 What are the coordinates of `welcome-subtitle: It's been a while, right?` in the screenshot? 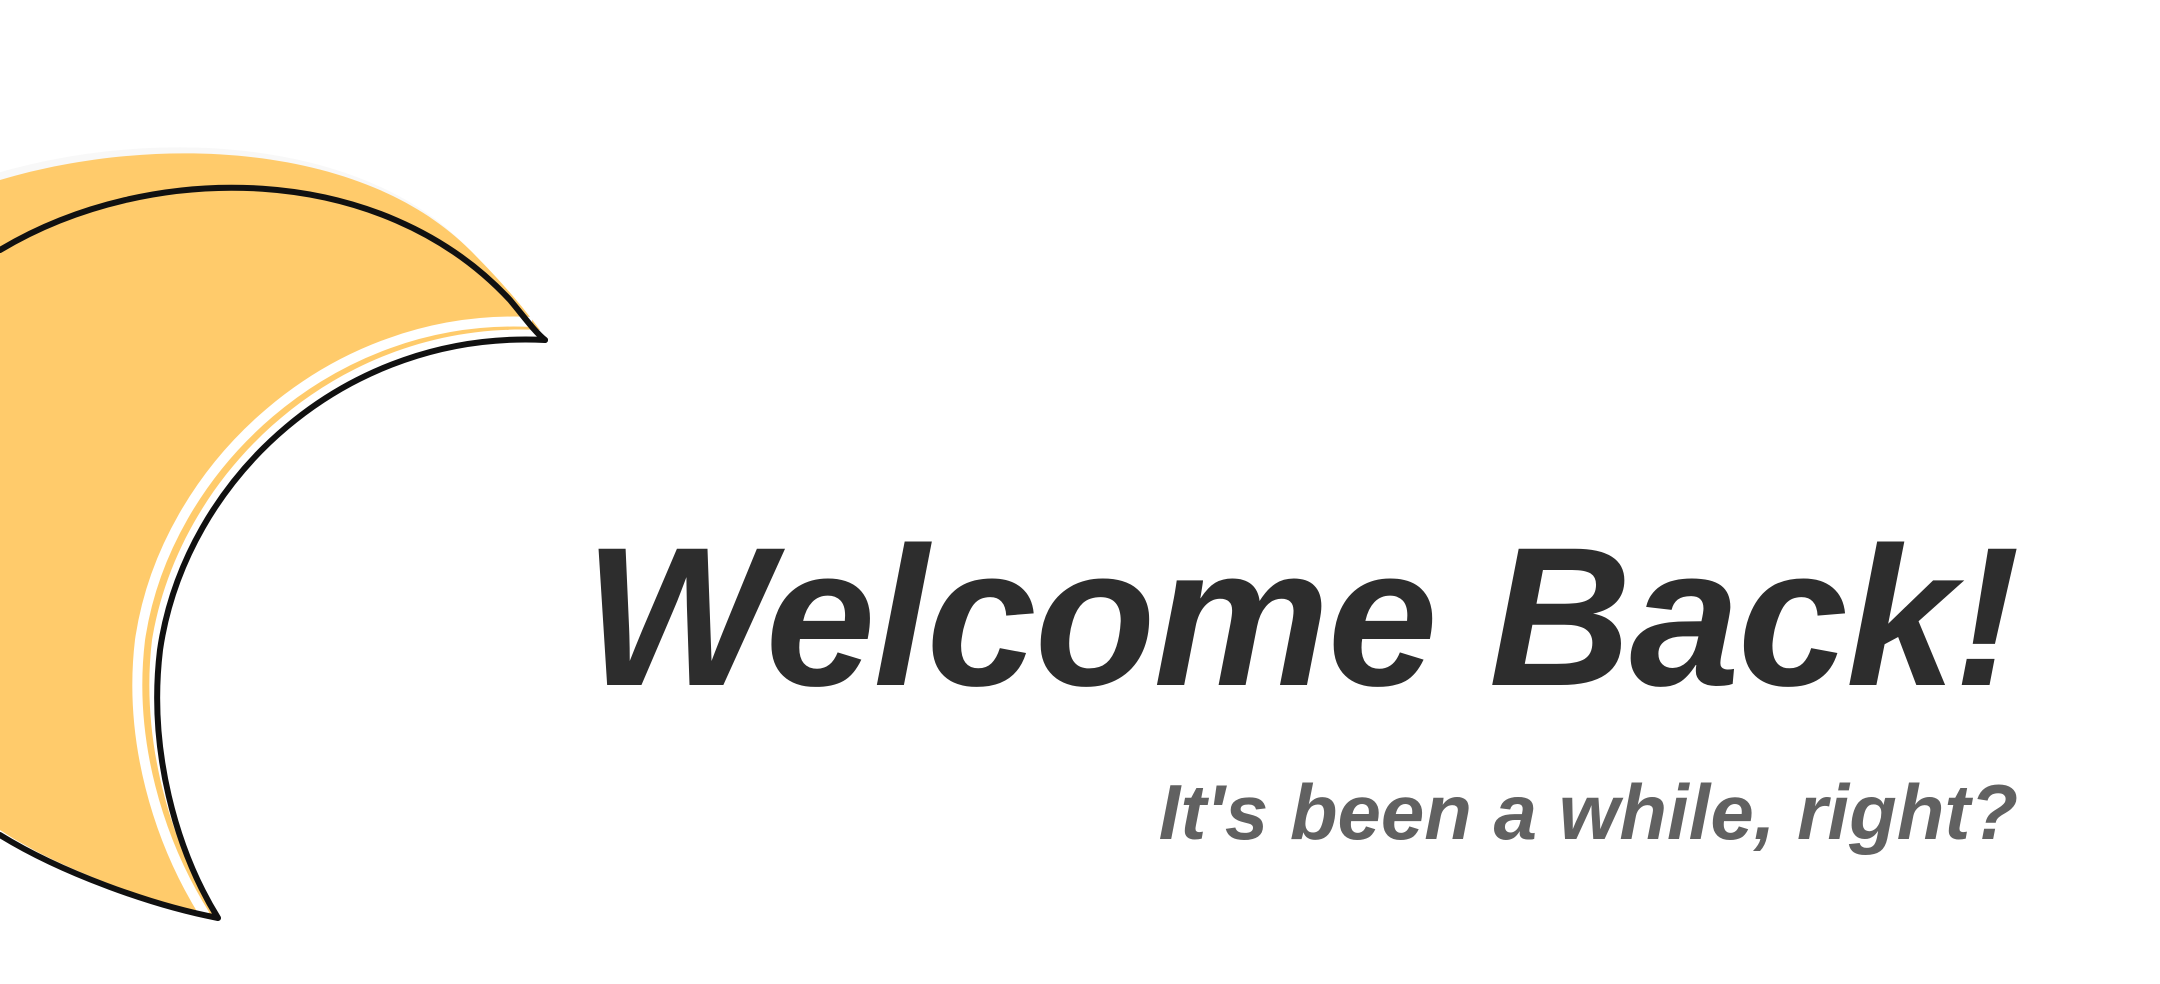 It's located at (1588, 812).